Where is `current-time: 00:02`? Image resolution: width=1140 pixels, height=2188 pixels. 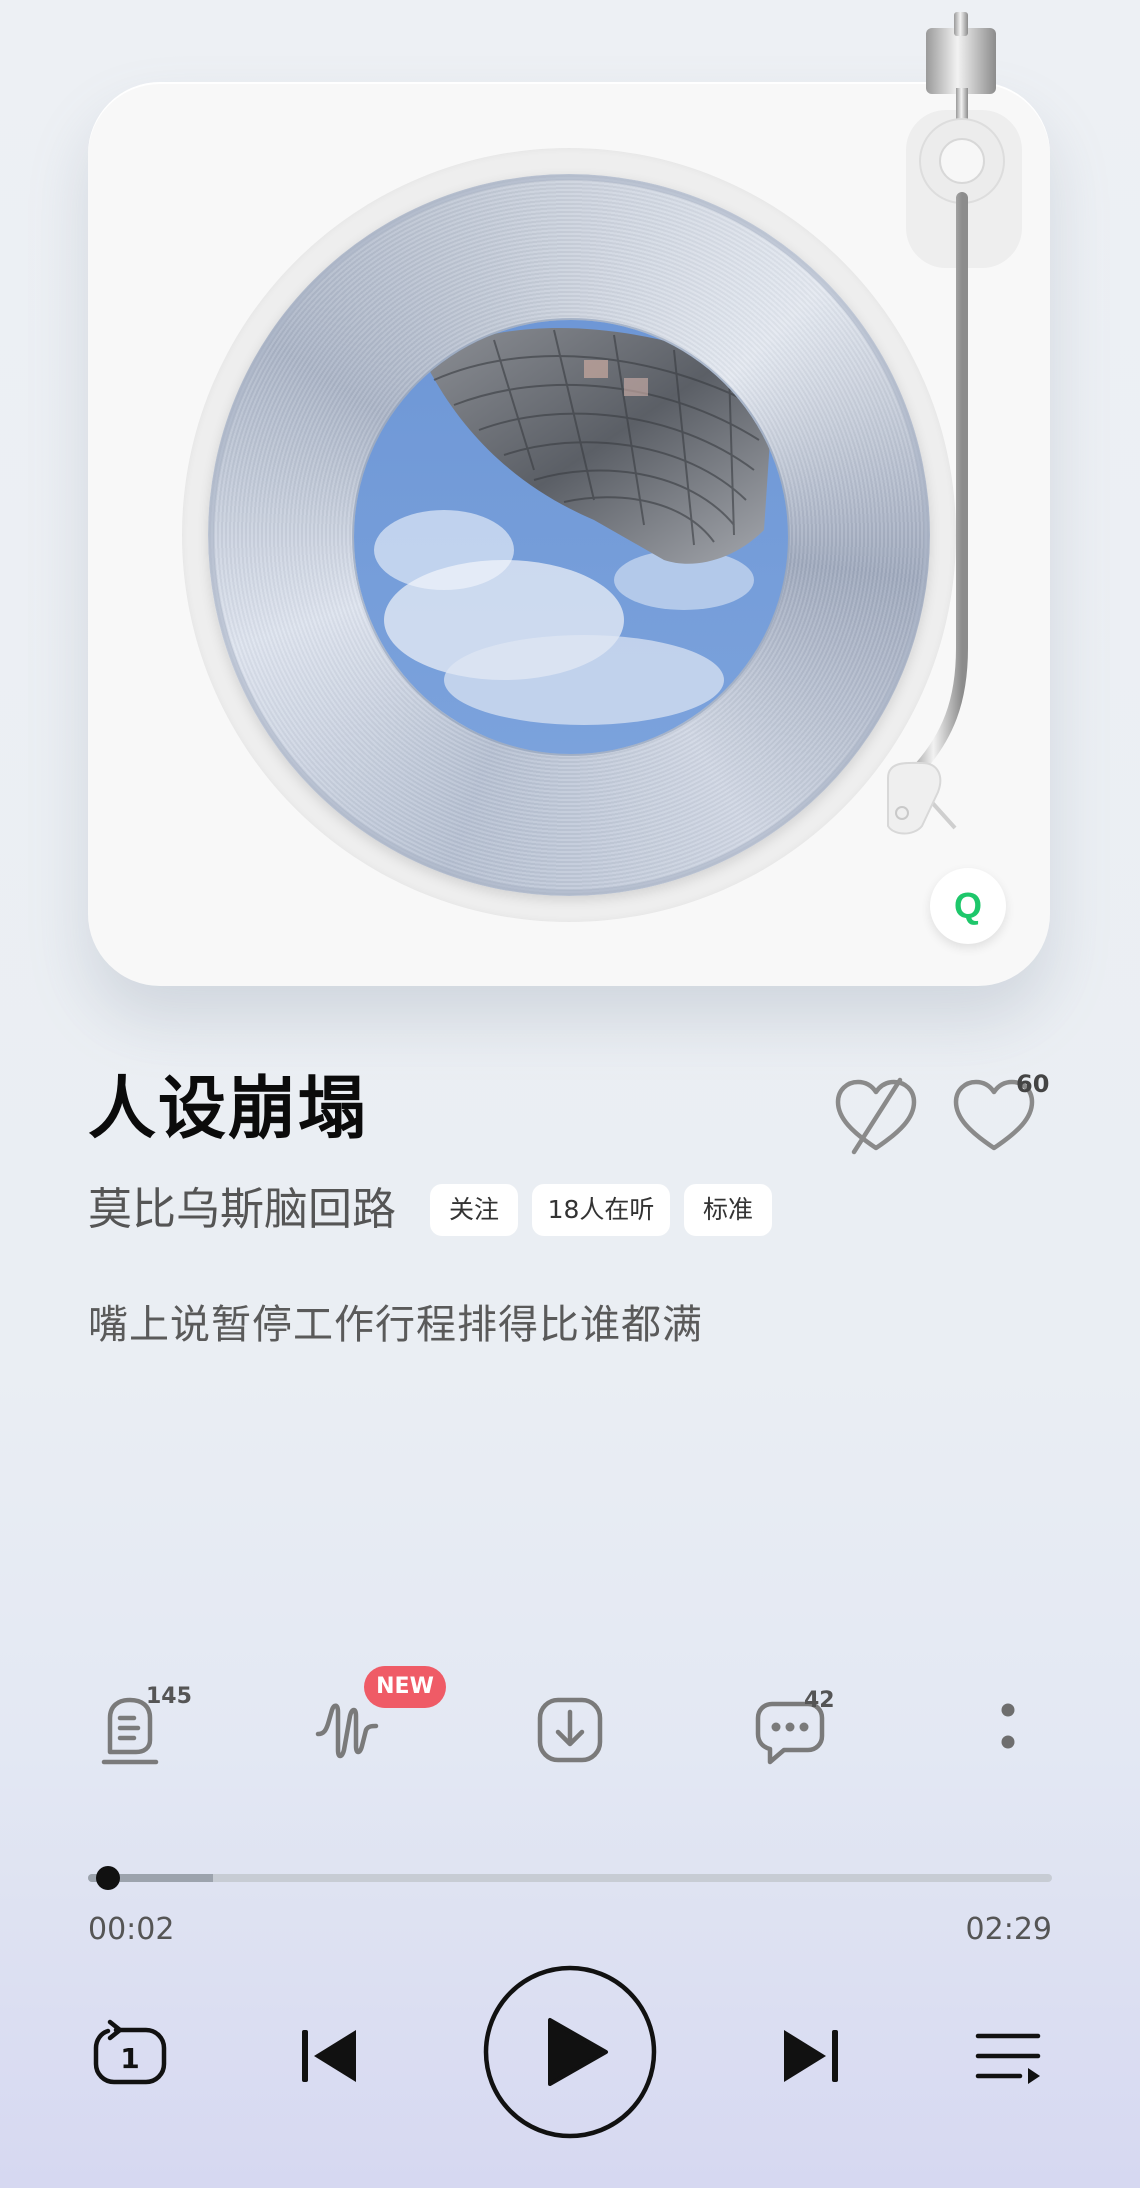 current-time: 00:02 is located at coordinates (131, 1929).